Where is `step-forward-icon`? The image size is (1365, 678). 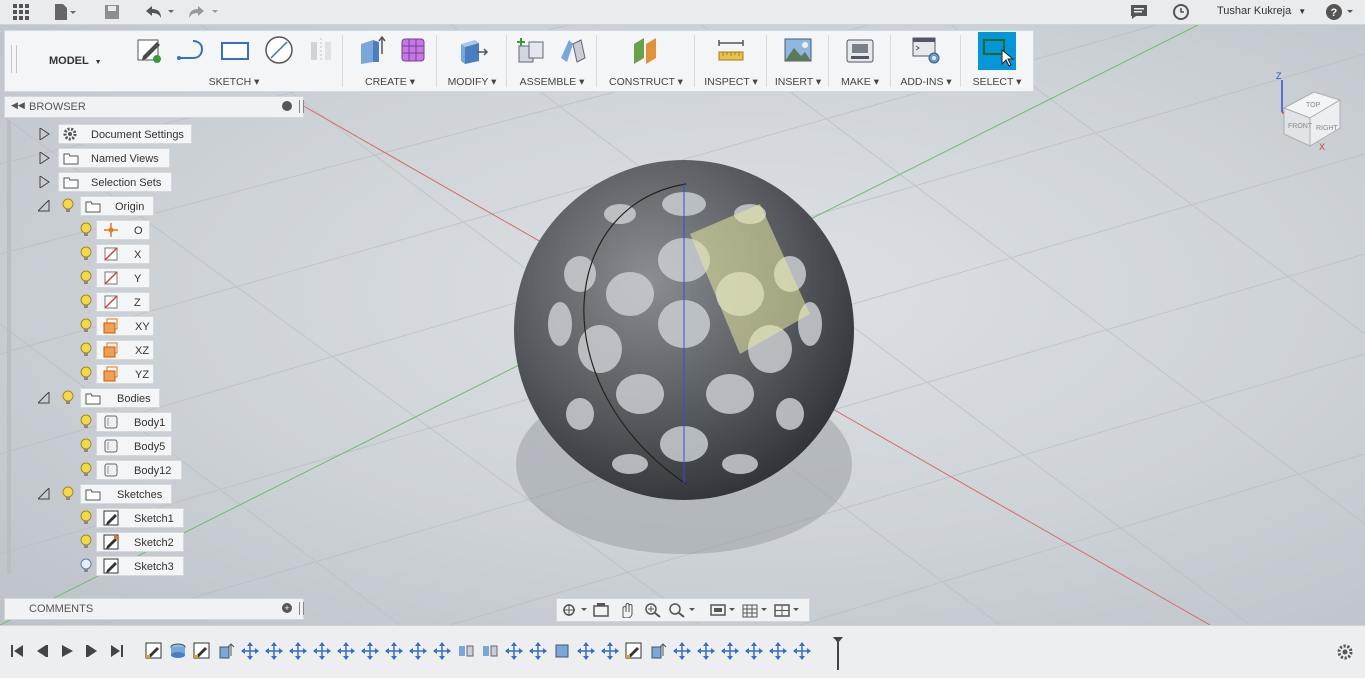
step-forward-icon is located at coordinates (92, 651).